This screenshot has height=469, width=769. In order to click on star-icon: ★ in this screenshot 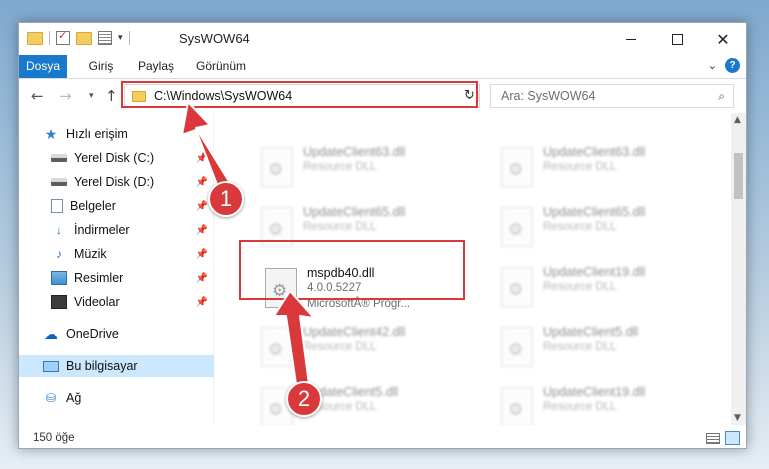, I will do `click(51, 134)`.